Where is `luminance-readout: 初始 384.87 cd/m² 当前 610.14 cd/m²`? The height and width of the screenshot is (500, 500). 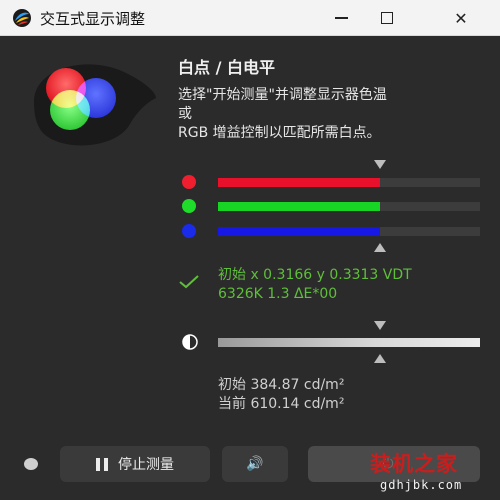
luminance-readout: 初始 384.87 cd/m² 当前 610.14 cd/m² is located at coordinates (281, 395).